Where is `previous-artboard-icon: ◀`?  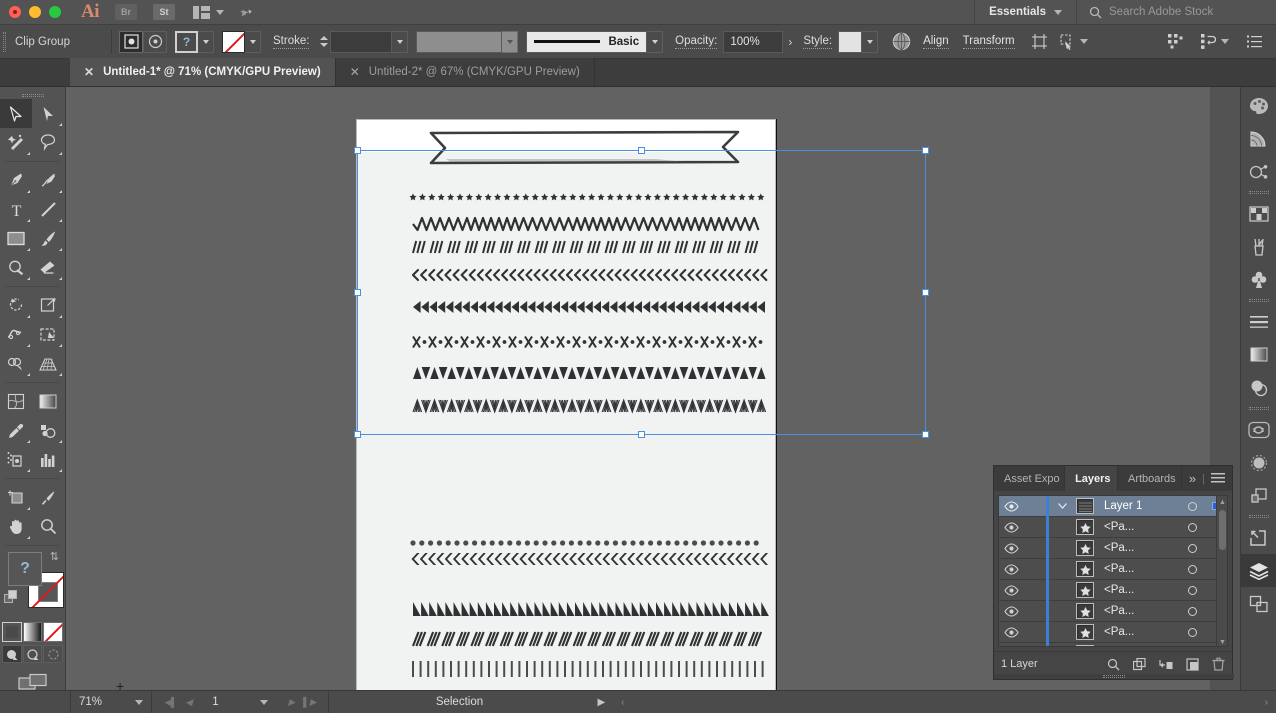
previous-artboard-icon: ◀ is located at coordinates (188, 702).